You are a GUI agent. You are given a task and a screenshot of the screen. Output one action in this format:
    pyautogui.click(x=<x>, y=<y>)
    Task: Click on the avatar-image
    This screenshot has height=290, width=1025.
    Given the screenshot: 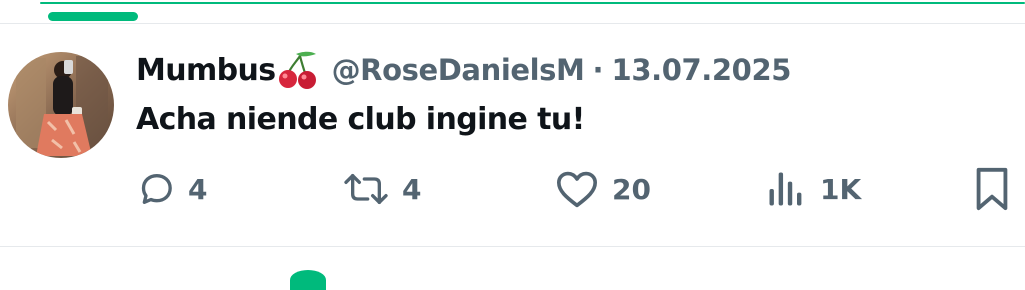 What is the action you would take?
    pyautogui.click(x=61, y=105)
    